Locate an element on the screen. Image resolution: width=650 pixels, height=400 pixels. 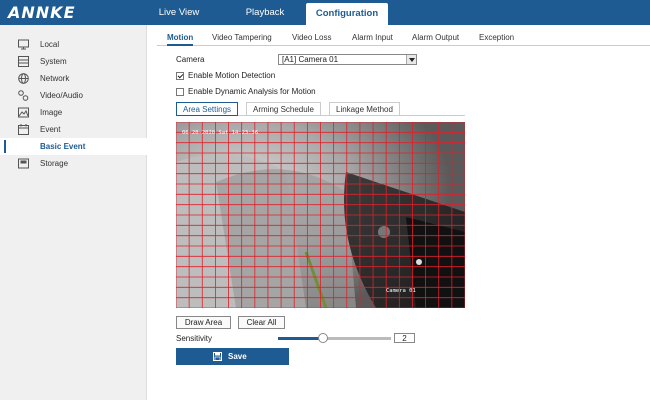
top-bar: ANNKE Live View Playback Configuration is located at coordinates (325, 12).